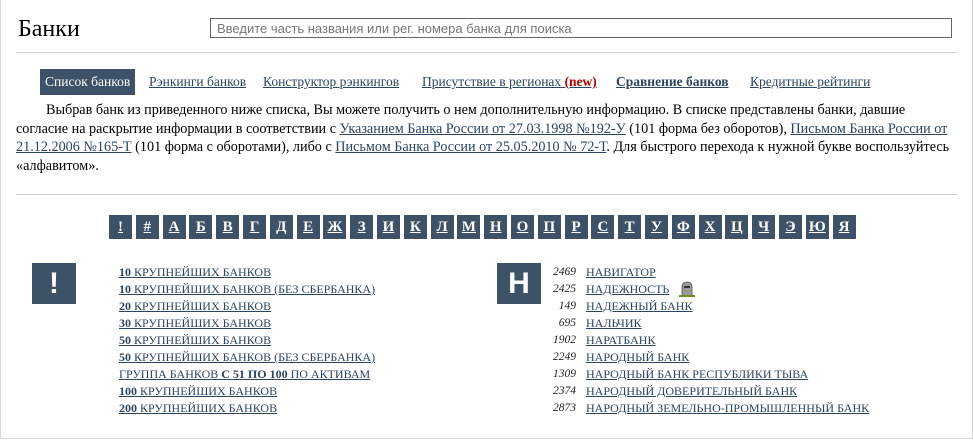 The image size is (973, 440). What do you see at coordinates (564, 289) in the screenshot?
I see `reg-number: 2425` at bounding box center [564, 289].